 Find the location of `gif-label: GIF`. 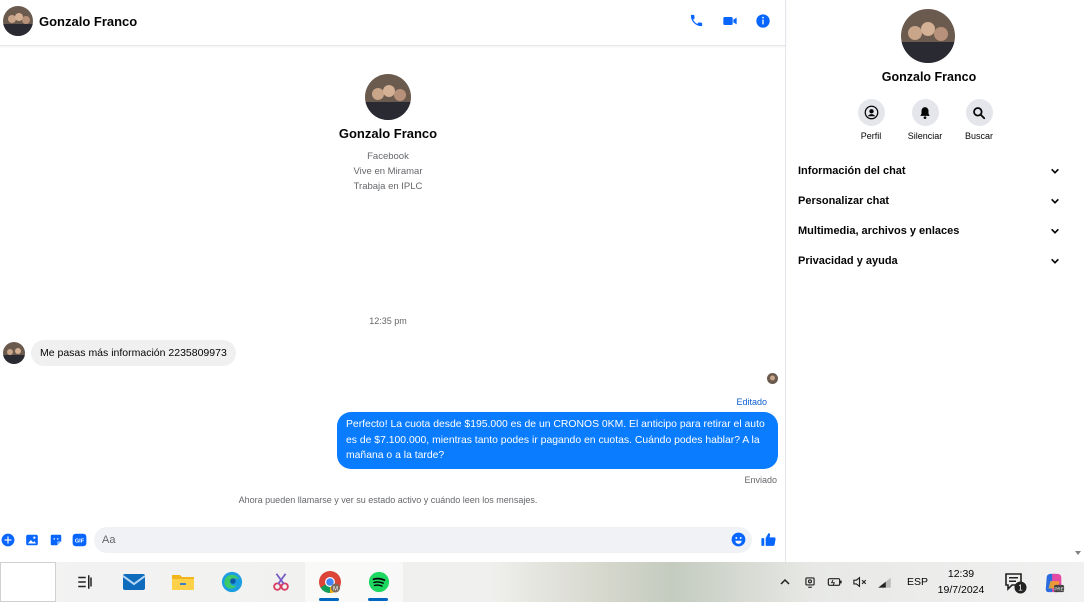

gif-label: GIF is located at coordinates (80, 541).